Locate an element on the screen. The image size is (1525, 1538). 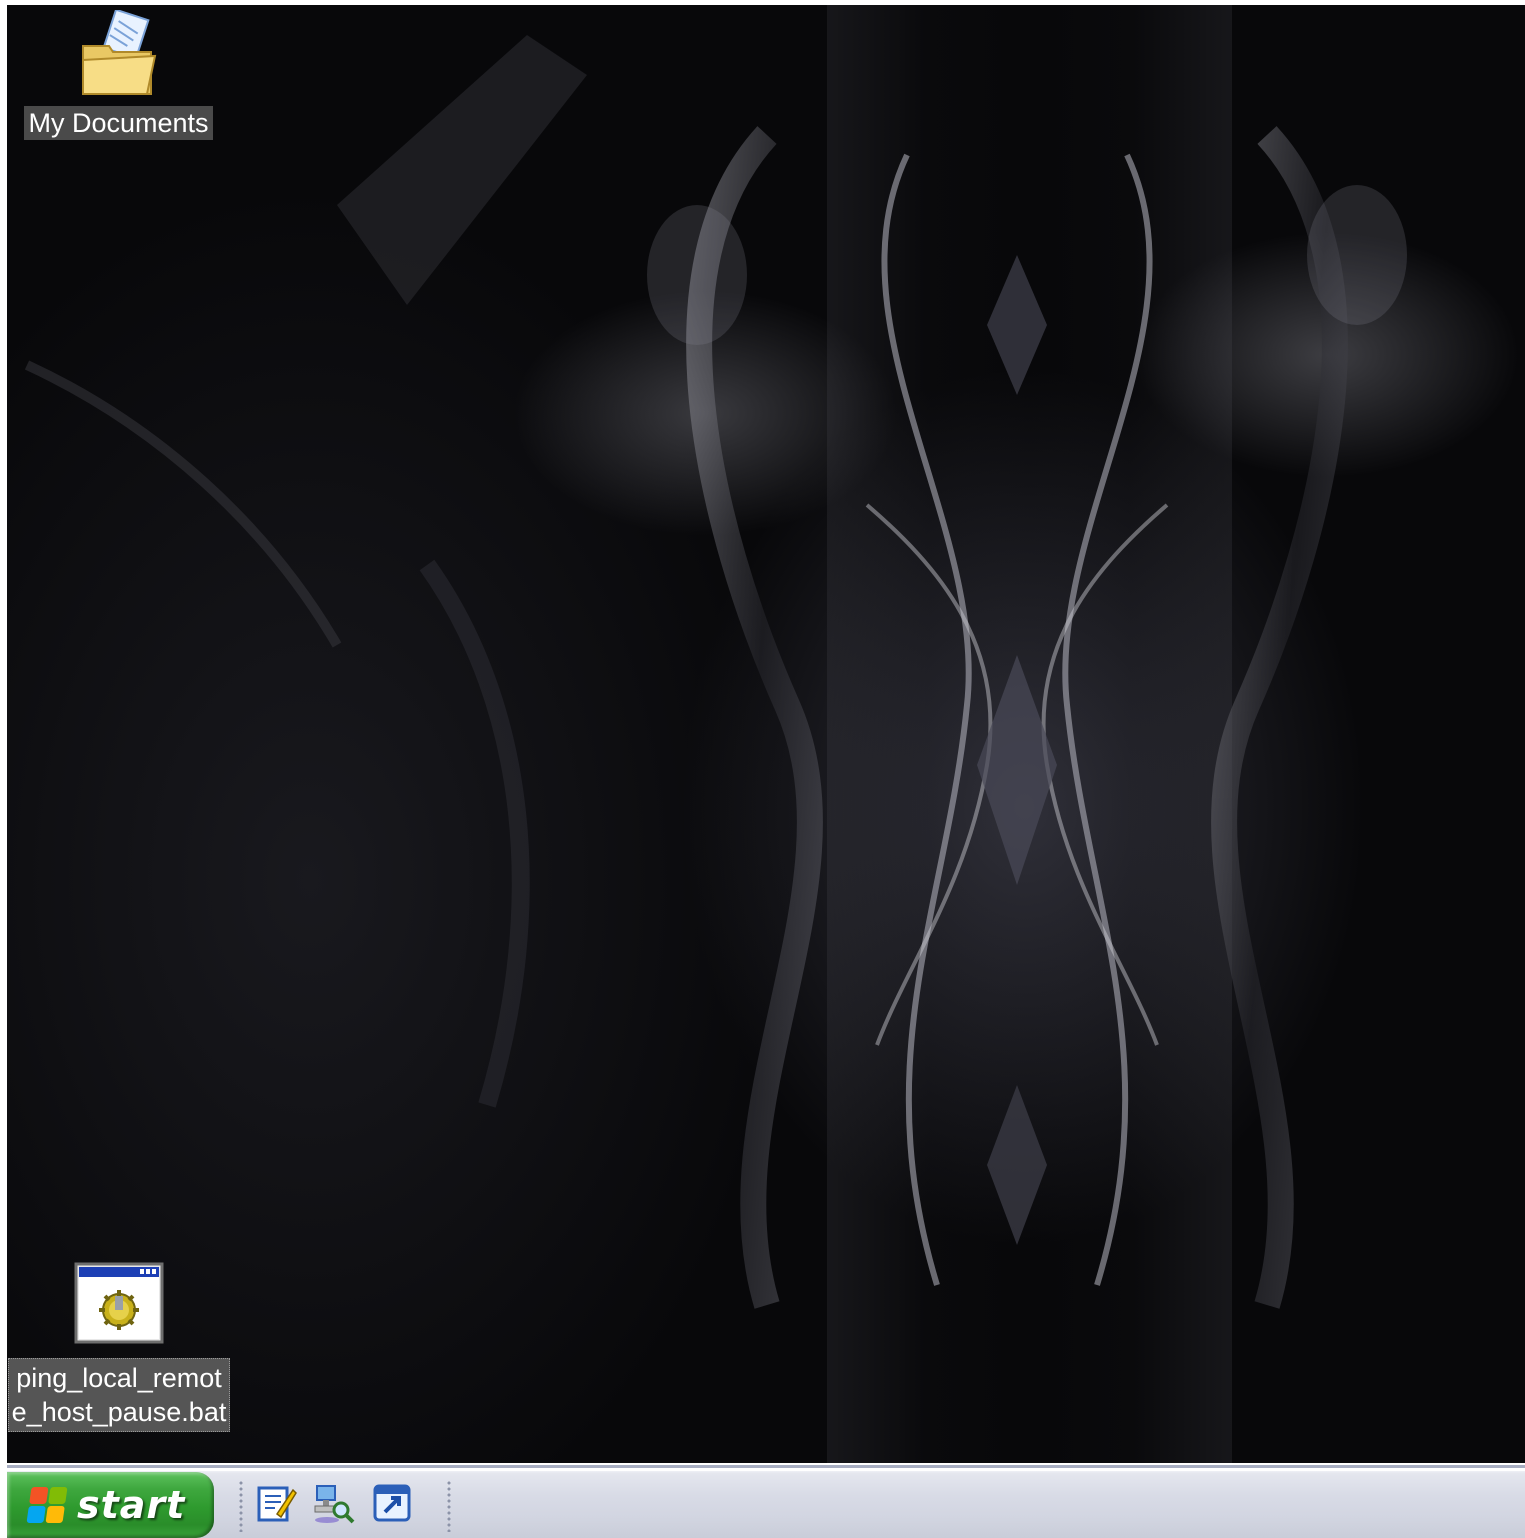
desktop-icon-my-documents: My Documents is located at coordinates (118, 75).